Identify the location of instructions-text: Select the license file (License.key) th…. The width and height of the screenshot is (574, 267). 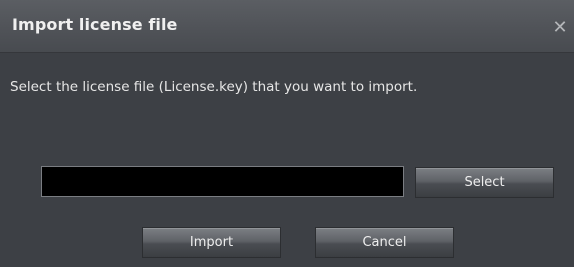
(214, 87).